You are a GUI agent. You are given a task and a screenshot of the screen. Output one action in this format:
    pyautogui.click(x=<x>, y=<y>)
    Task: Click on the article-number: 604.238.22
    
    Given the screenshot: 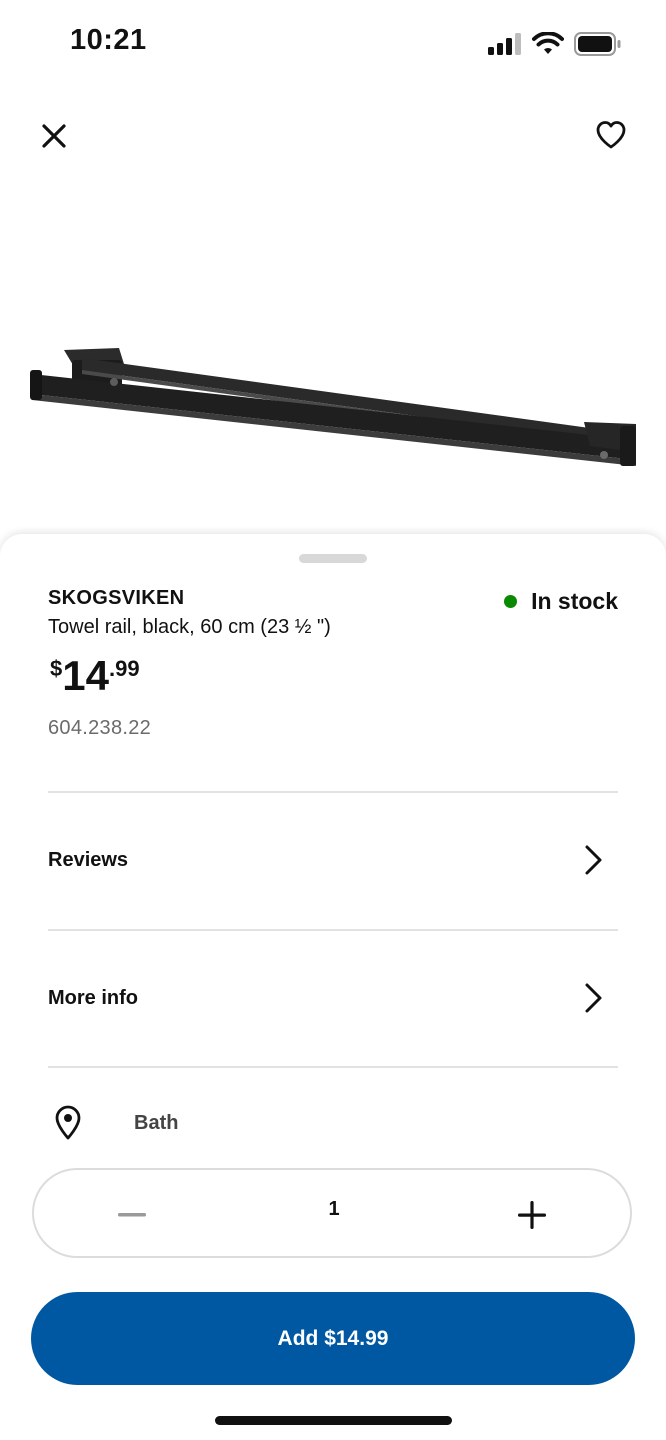 What is the action you would take?
    pyautogui.click(x=100, y=728)
    